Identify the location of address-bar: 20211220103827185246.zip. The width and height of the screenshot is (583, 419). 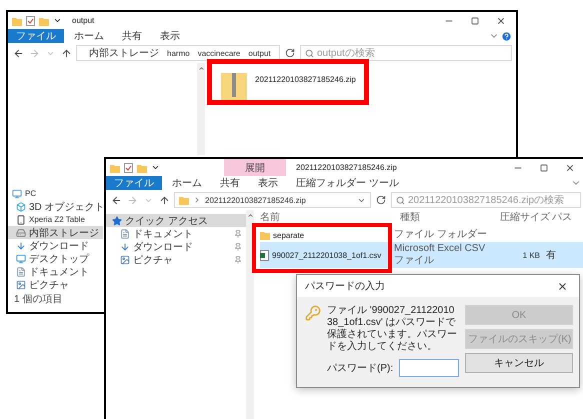
(272, 200).